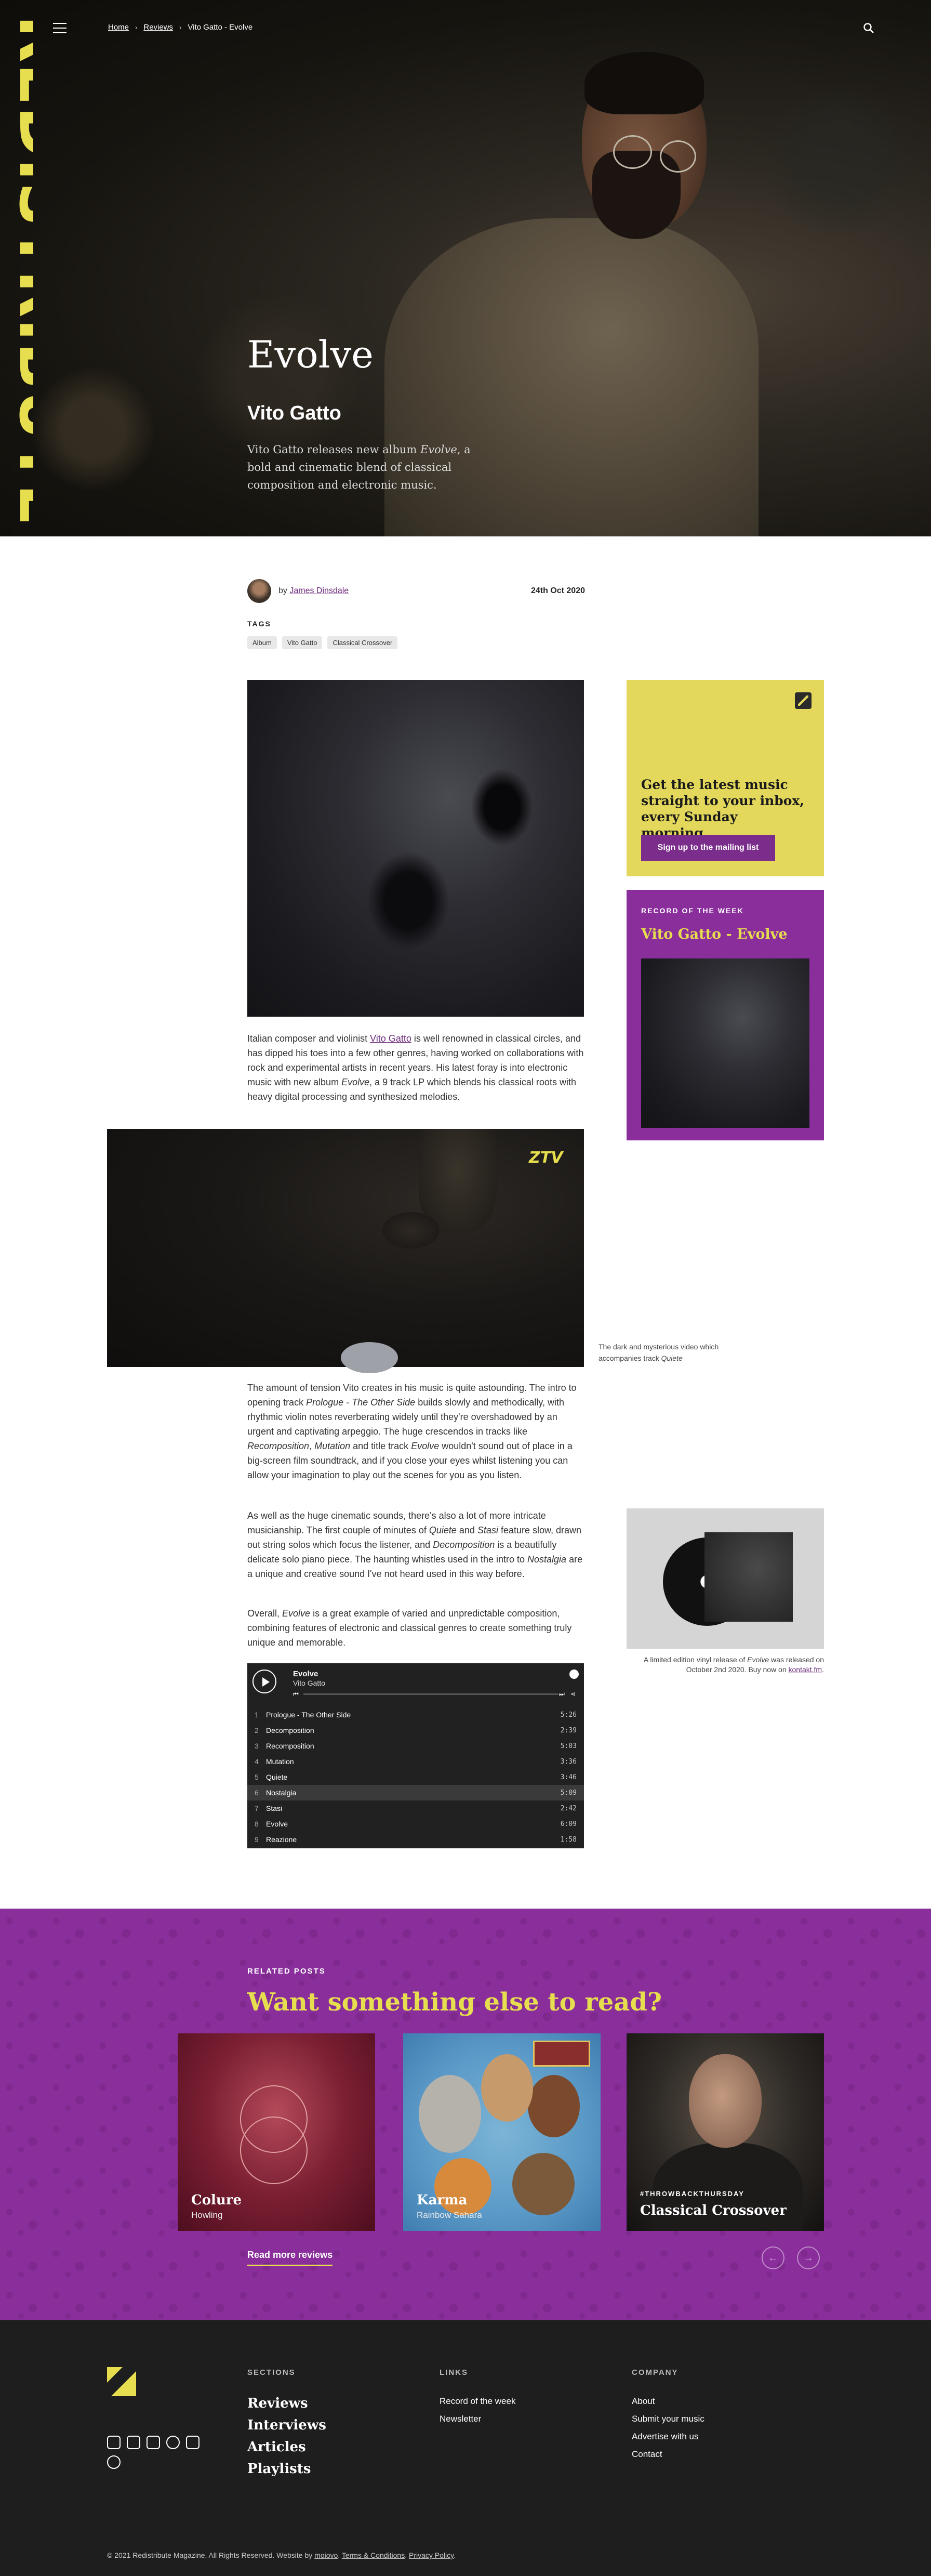 The image size is (931, 2576). Describe the element at coordinates (415, 1715) in the screenshot. I see `track-row: 1 Prologue - The Other Side 5:26` at that location.